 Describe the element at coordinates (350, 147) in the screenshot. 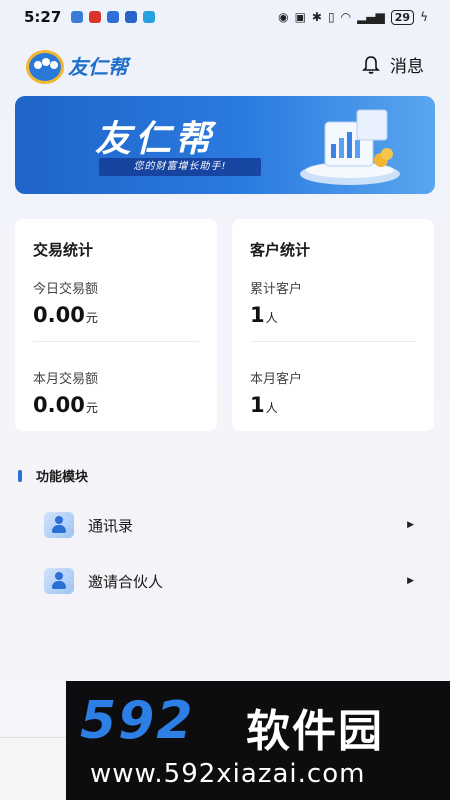

I see `finance-illustration-icon` at that location.